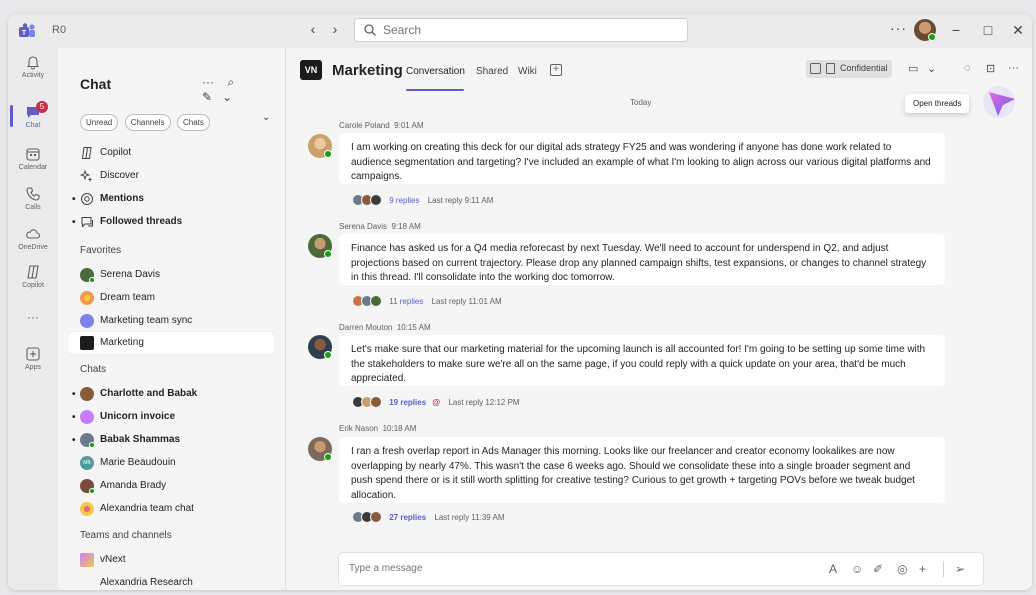 Image resolution: width=1036 pixels, height=595 pixels. I want to click on header-more-icon: ···, so click(1013, 68).